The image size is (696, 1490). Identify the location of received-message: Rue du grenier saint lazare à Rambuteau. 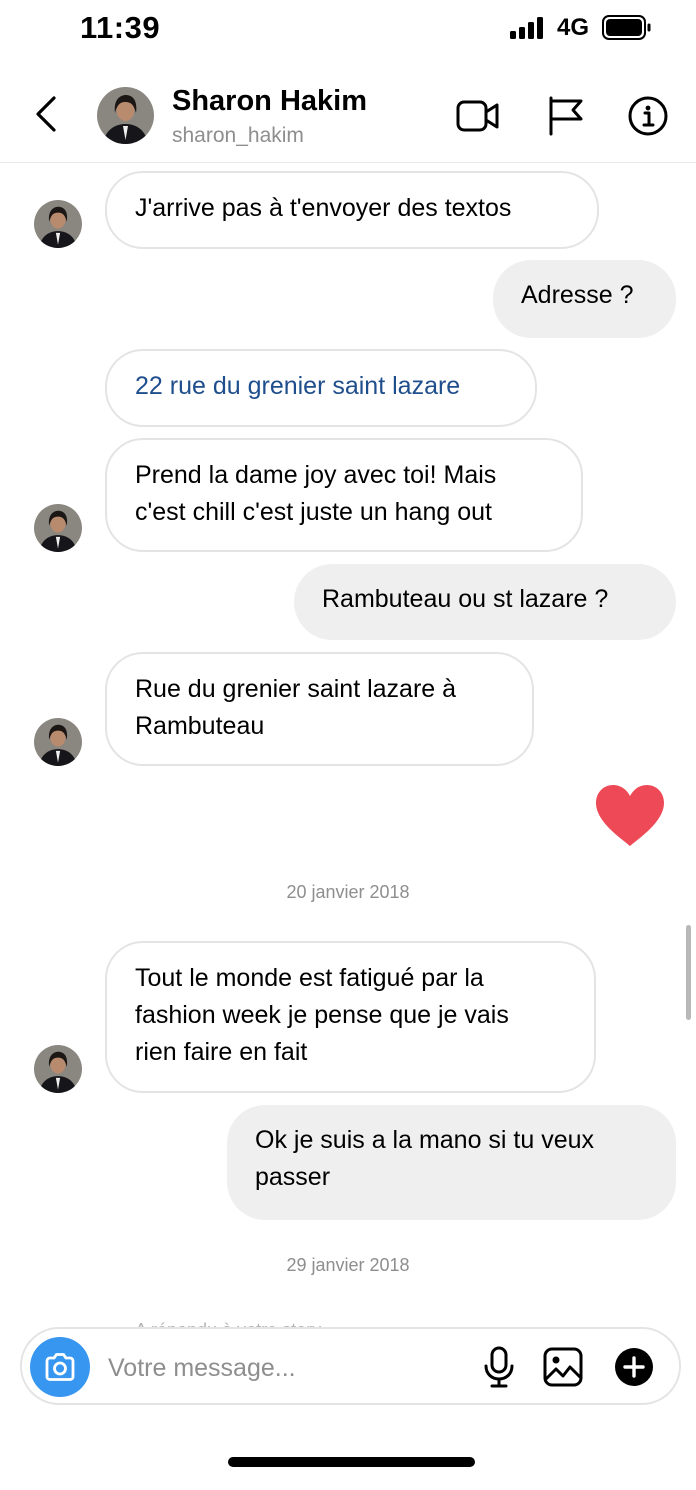
(319, 709).